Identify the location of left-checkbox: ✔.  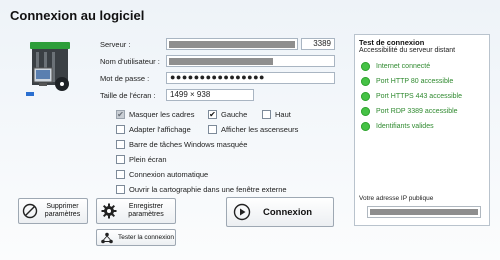
(212, 114).